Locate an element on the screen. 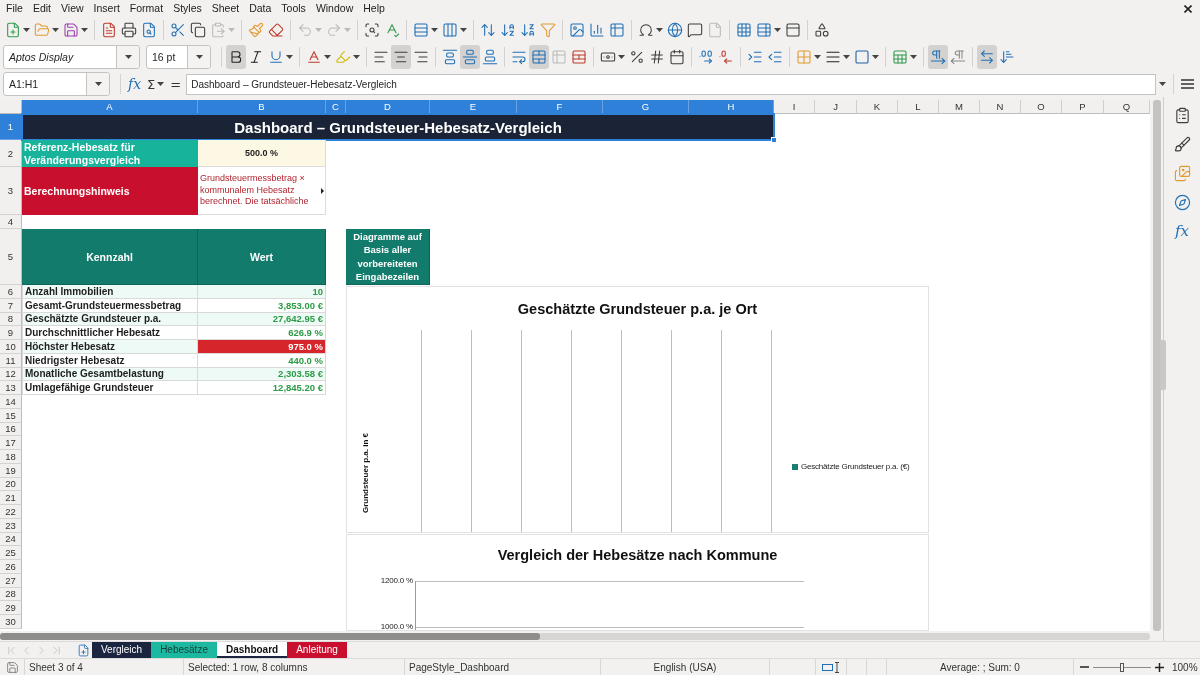 The height and width of the screenshot is (675, 1200). align-center-button is located at coordinates (401, 57).